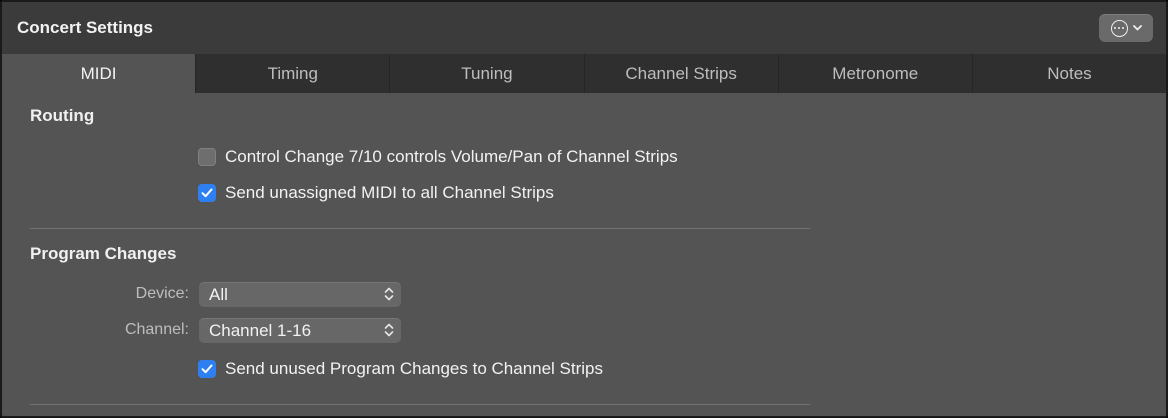 The width and height of the screenshot is (1168, 418). What do you see at coordinates (1137, 28) in the screenshot?
I see `chevron-down-icon` at bounding box center [1137, 28].